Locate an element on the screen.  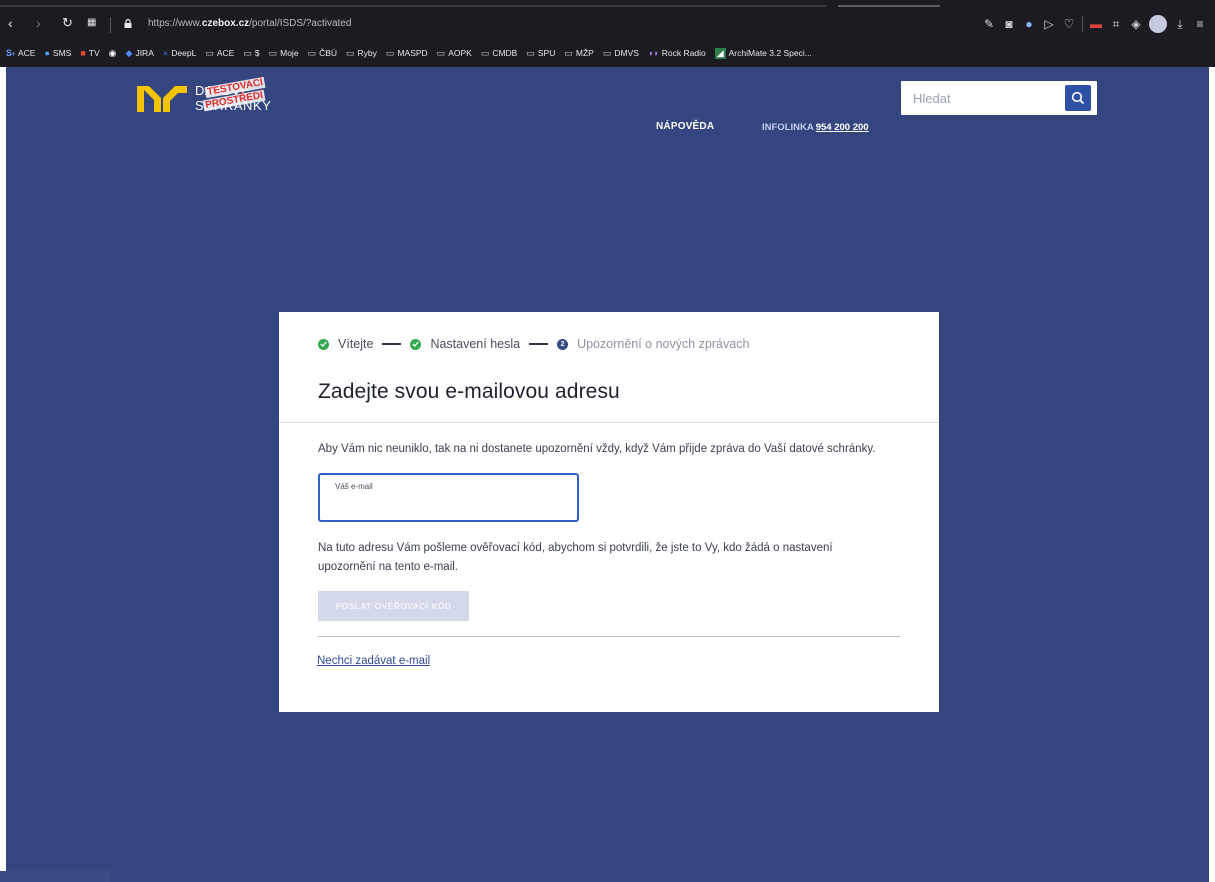
tv-icon: ■ is located at coordinates (83, 53).